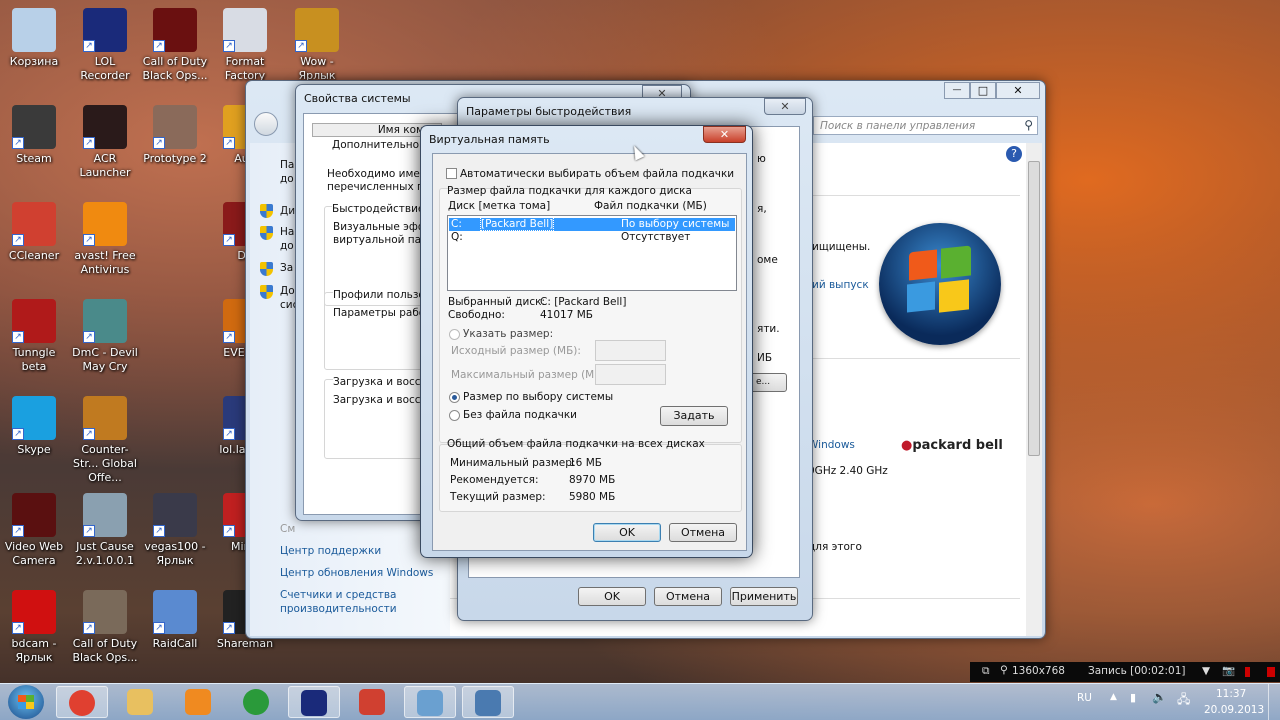  Describe the element at coordinates (476, 315) in the screenshot. I see `free-label: Свободно:` at that location.